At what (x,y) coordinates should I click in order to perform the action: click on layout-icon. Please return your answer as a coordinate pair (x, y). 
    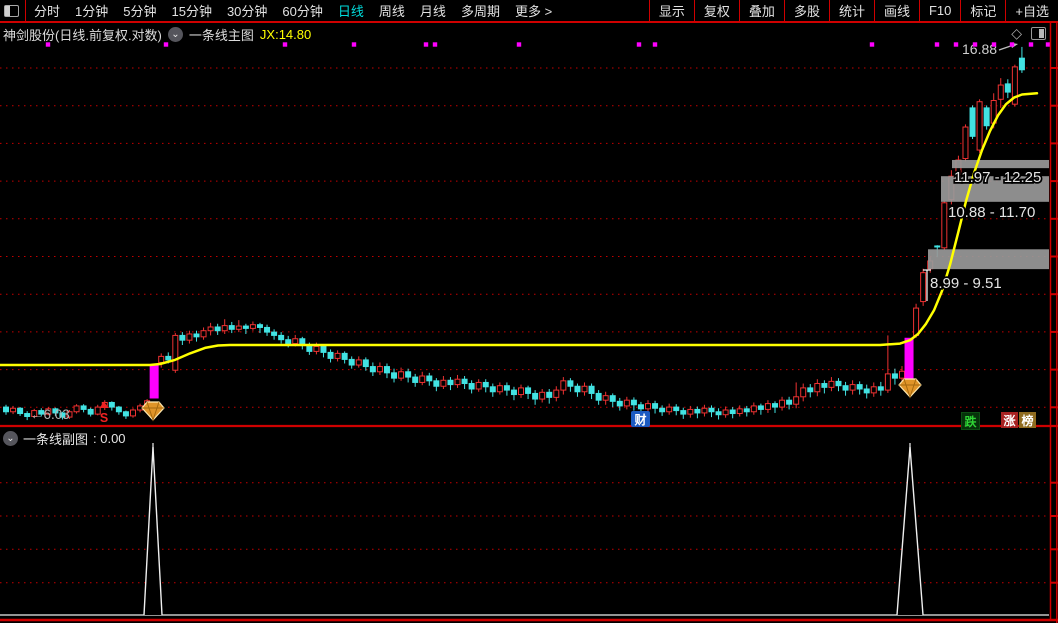
    Looking at the image, I should click on (11, 10).